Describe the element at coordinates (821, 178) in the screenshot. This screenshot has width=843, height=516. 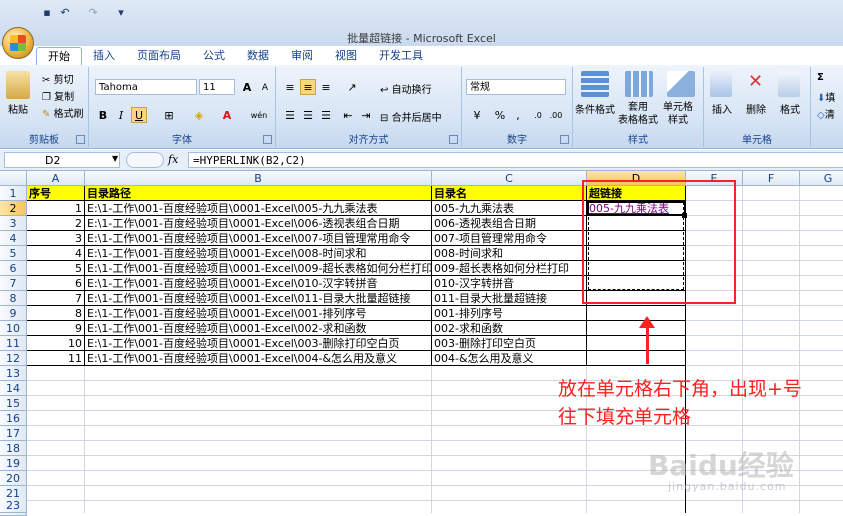
I see `column-header-g: G` at that location.